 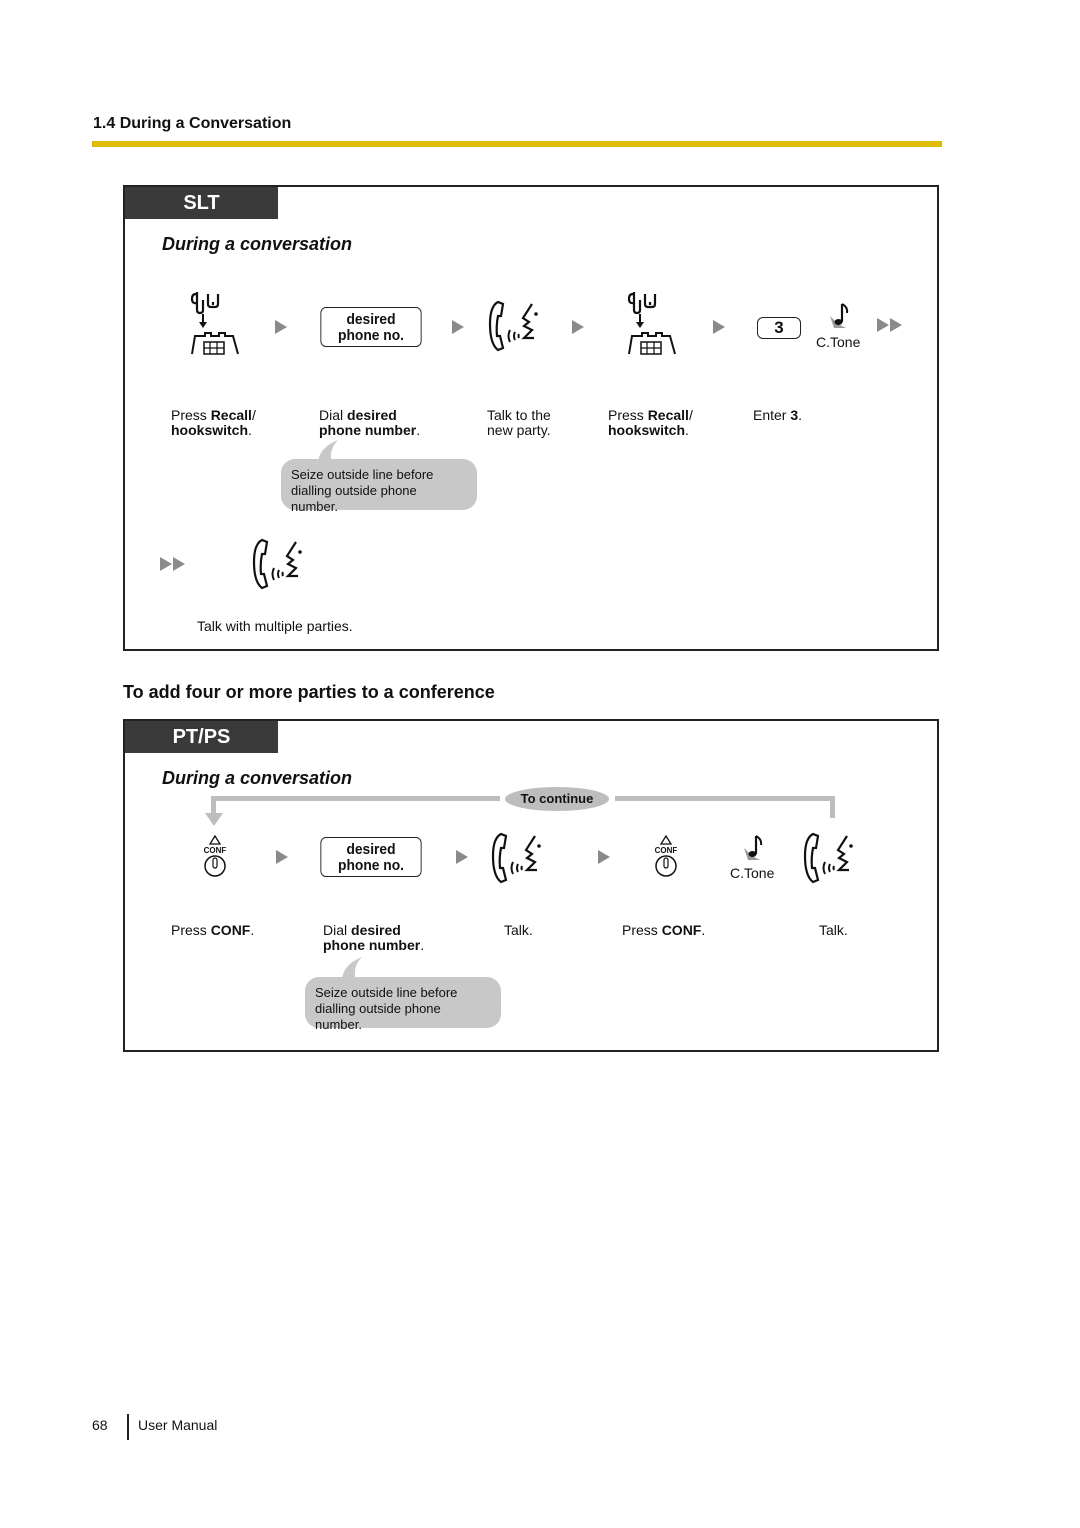 I want to click on footer-divider, so click(x=128, y=1427).